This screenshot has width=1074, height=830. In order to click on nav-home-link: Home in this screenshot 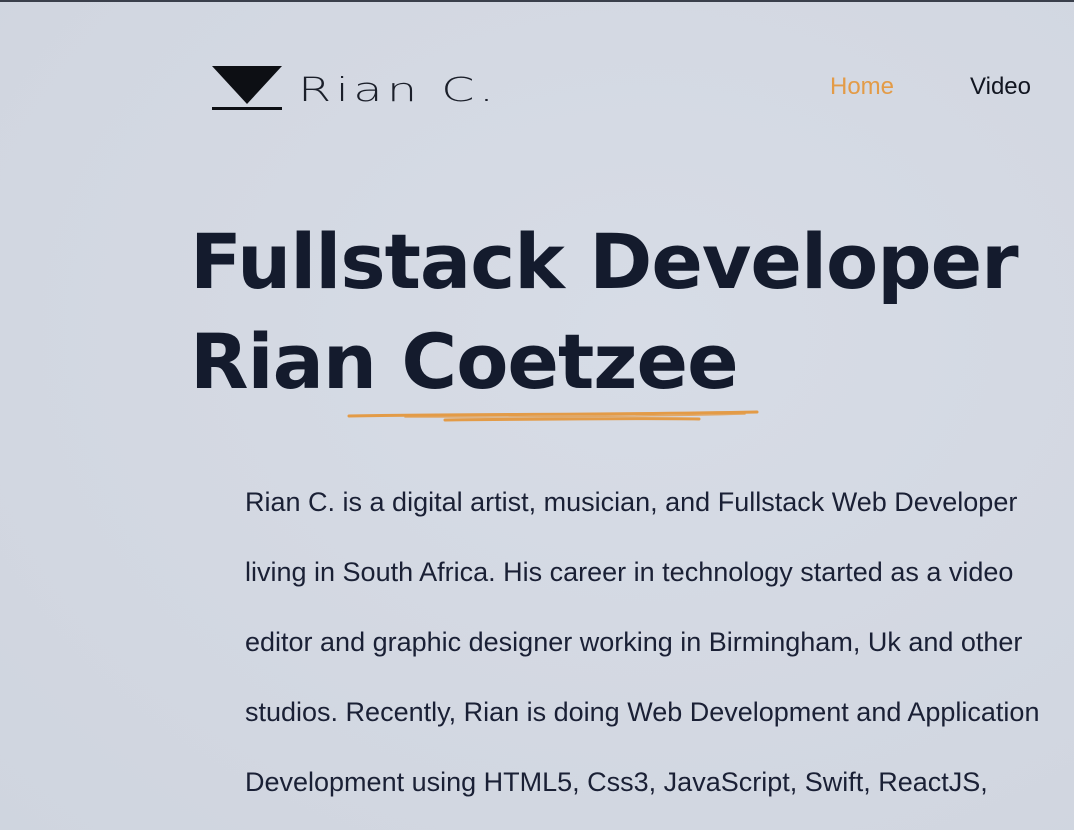, I will do `click(862, 87)`.